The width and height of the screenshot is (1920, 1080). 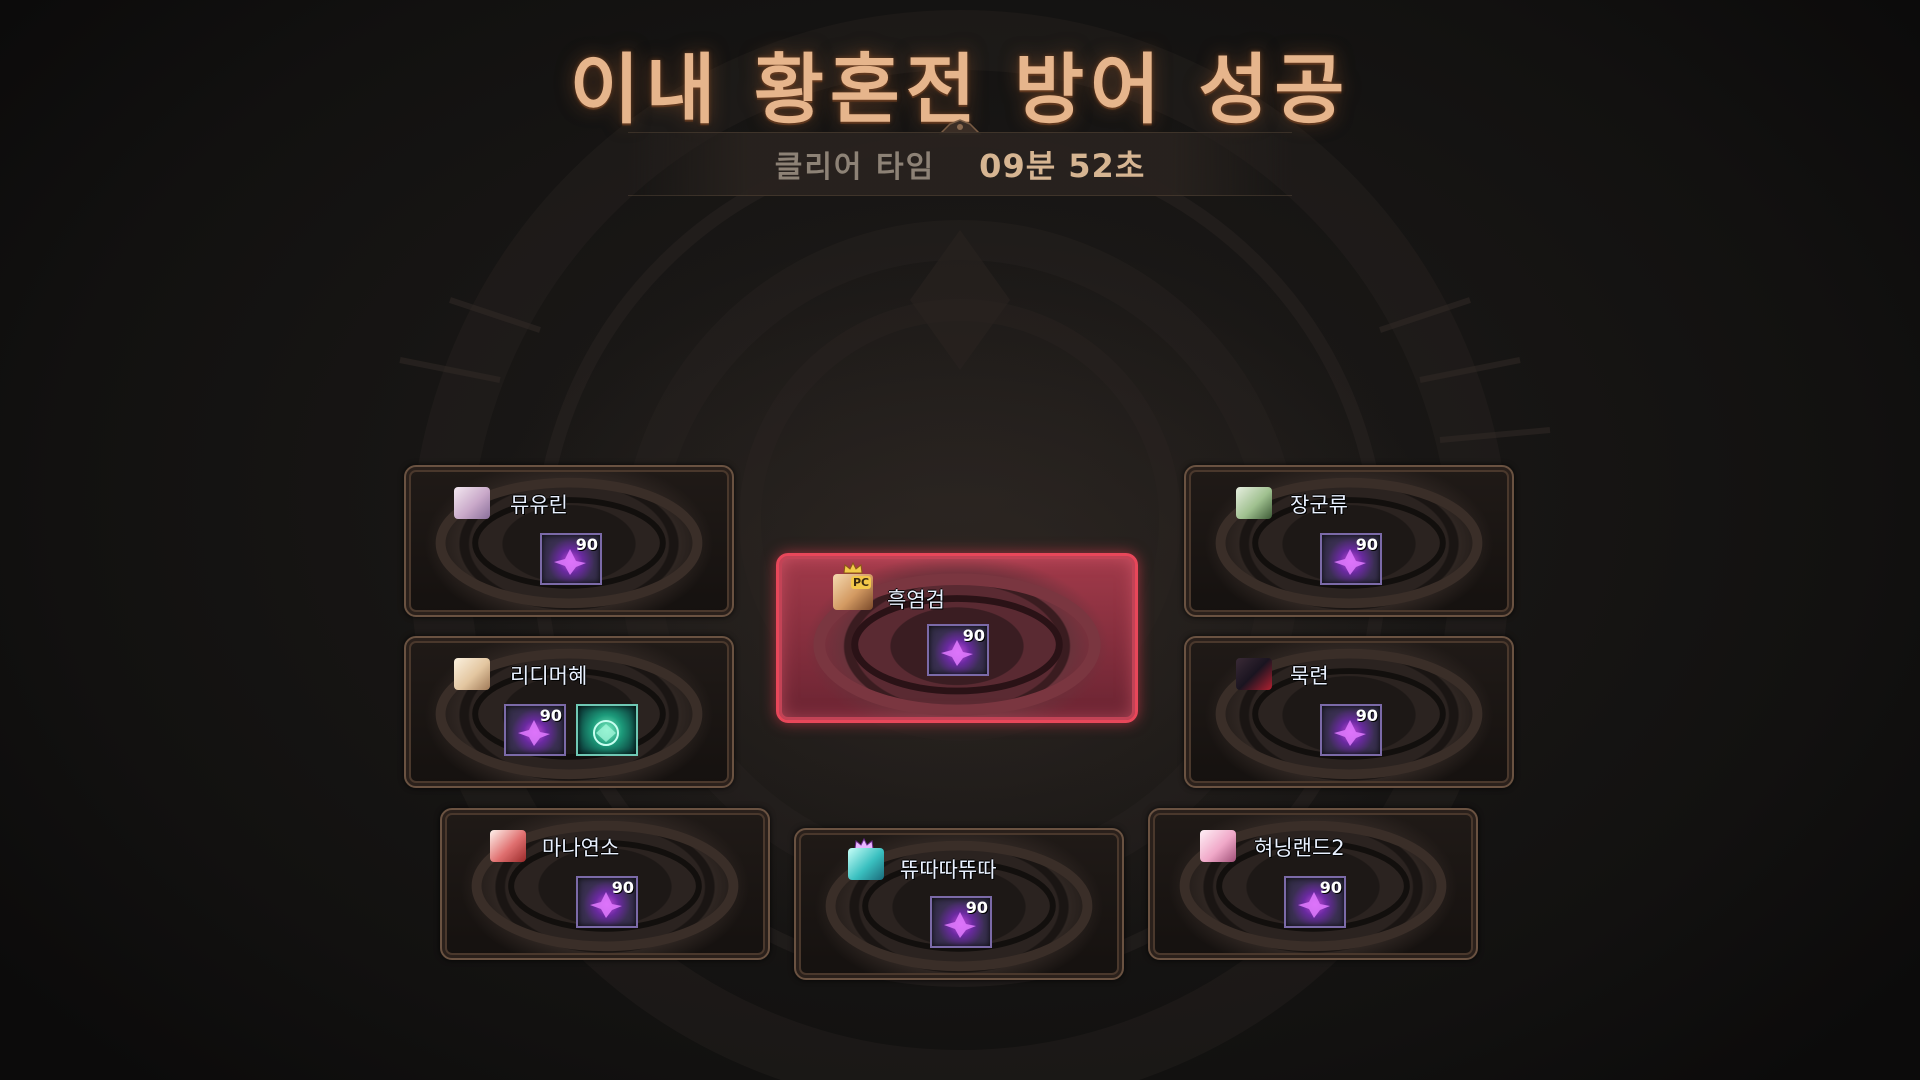 I want to click on green-emblem-icon, so click(x=607, y=730).